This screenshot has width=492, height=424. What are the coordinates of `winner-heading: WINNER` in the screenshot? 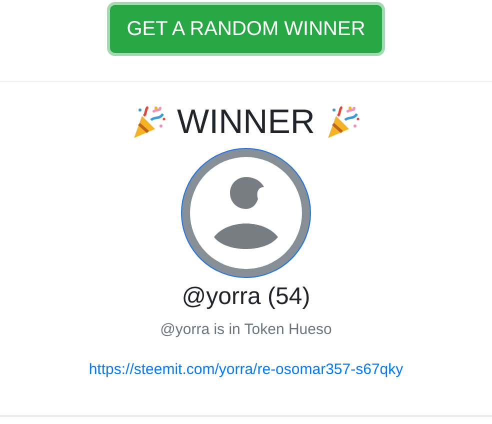 It's located at (246, 122).